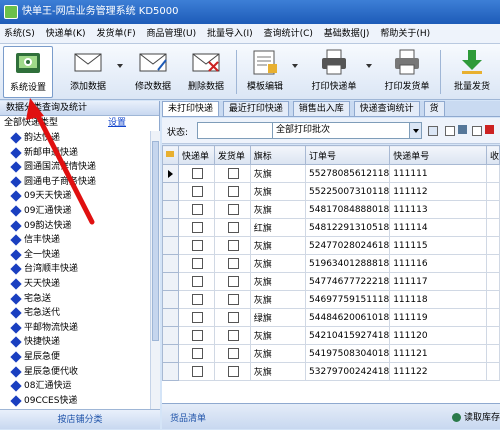  I want to click on flag-cell: 绿旗, so click(278, 317).